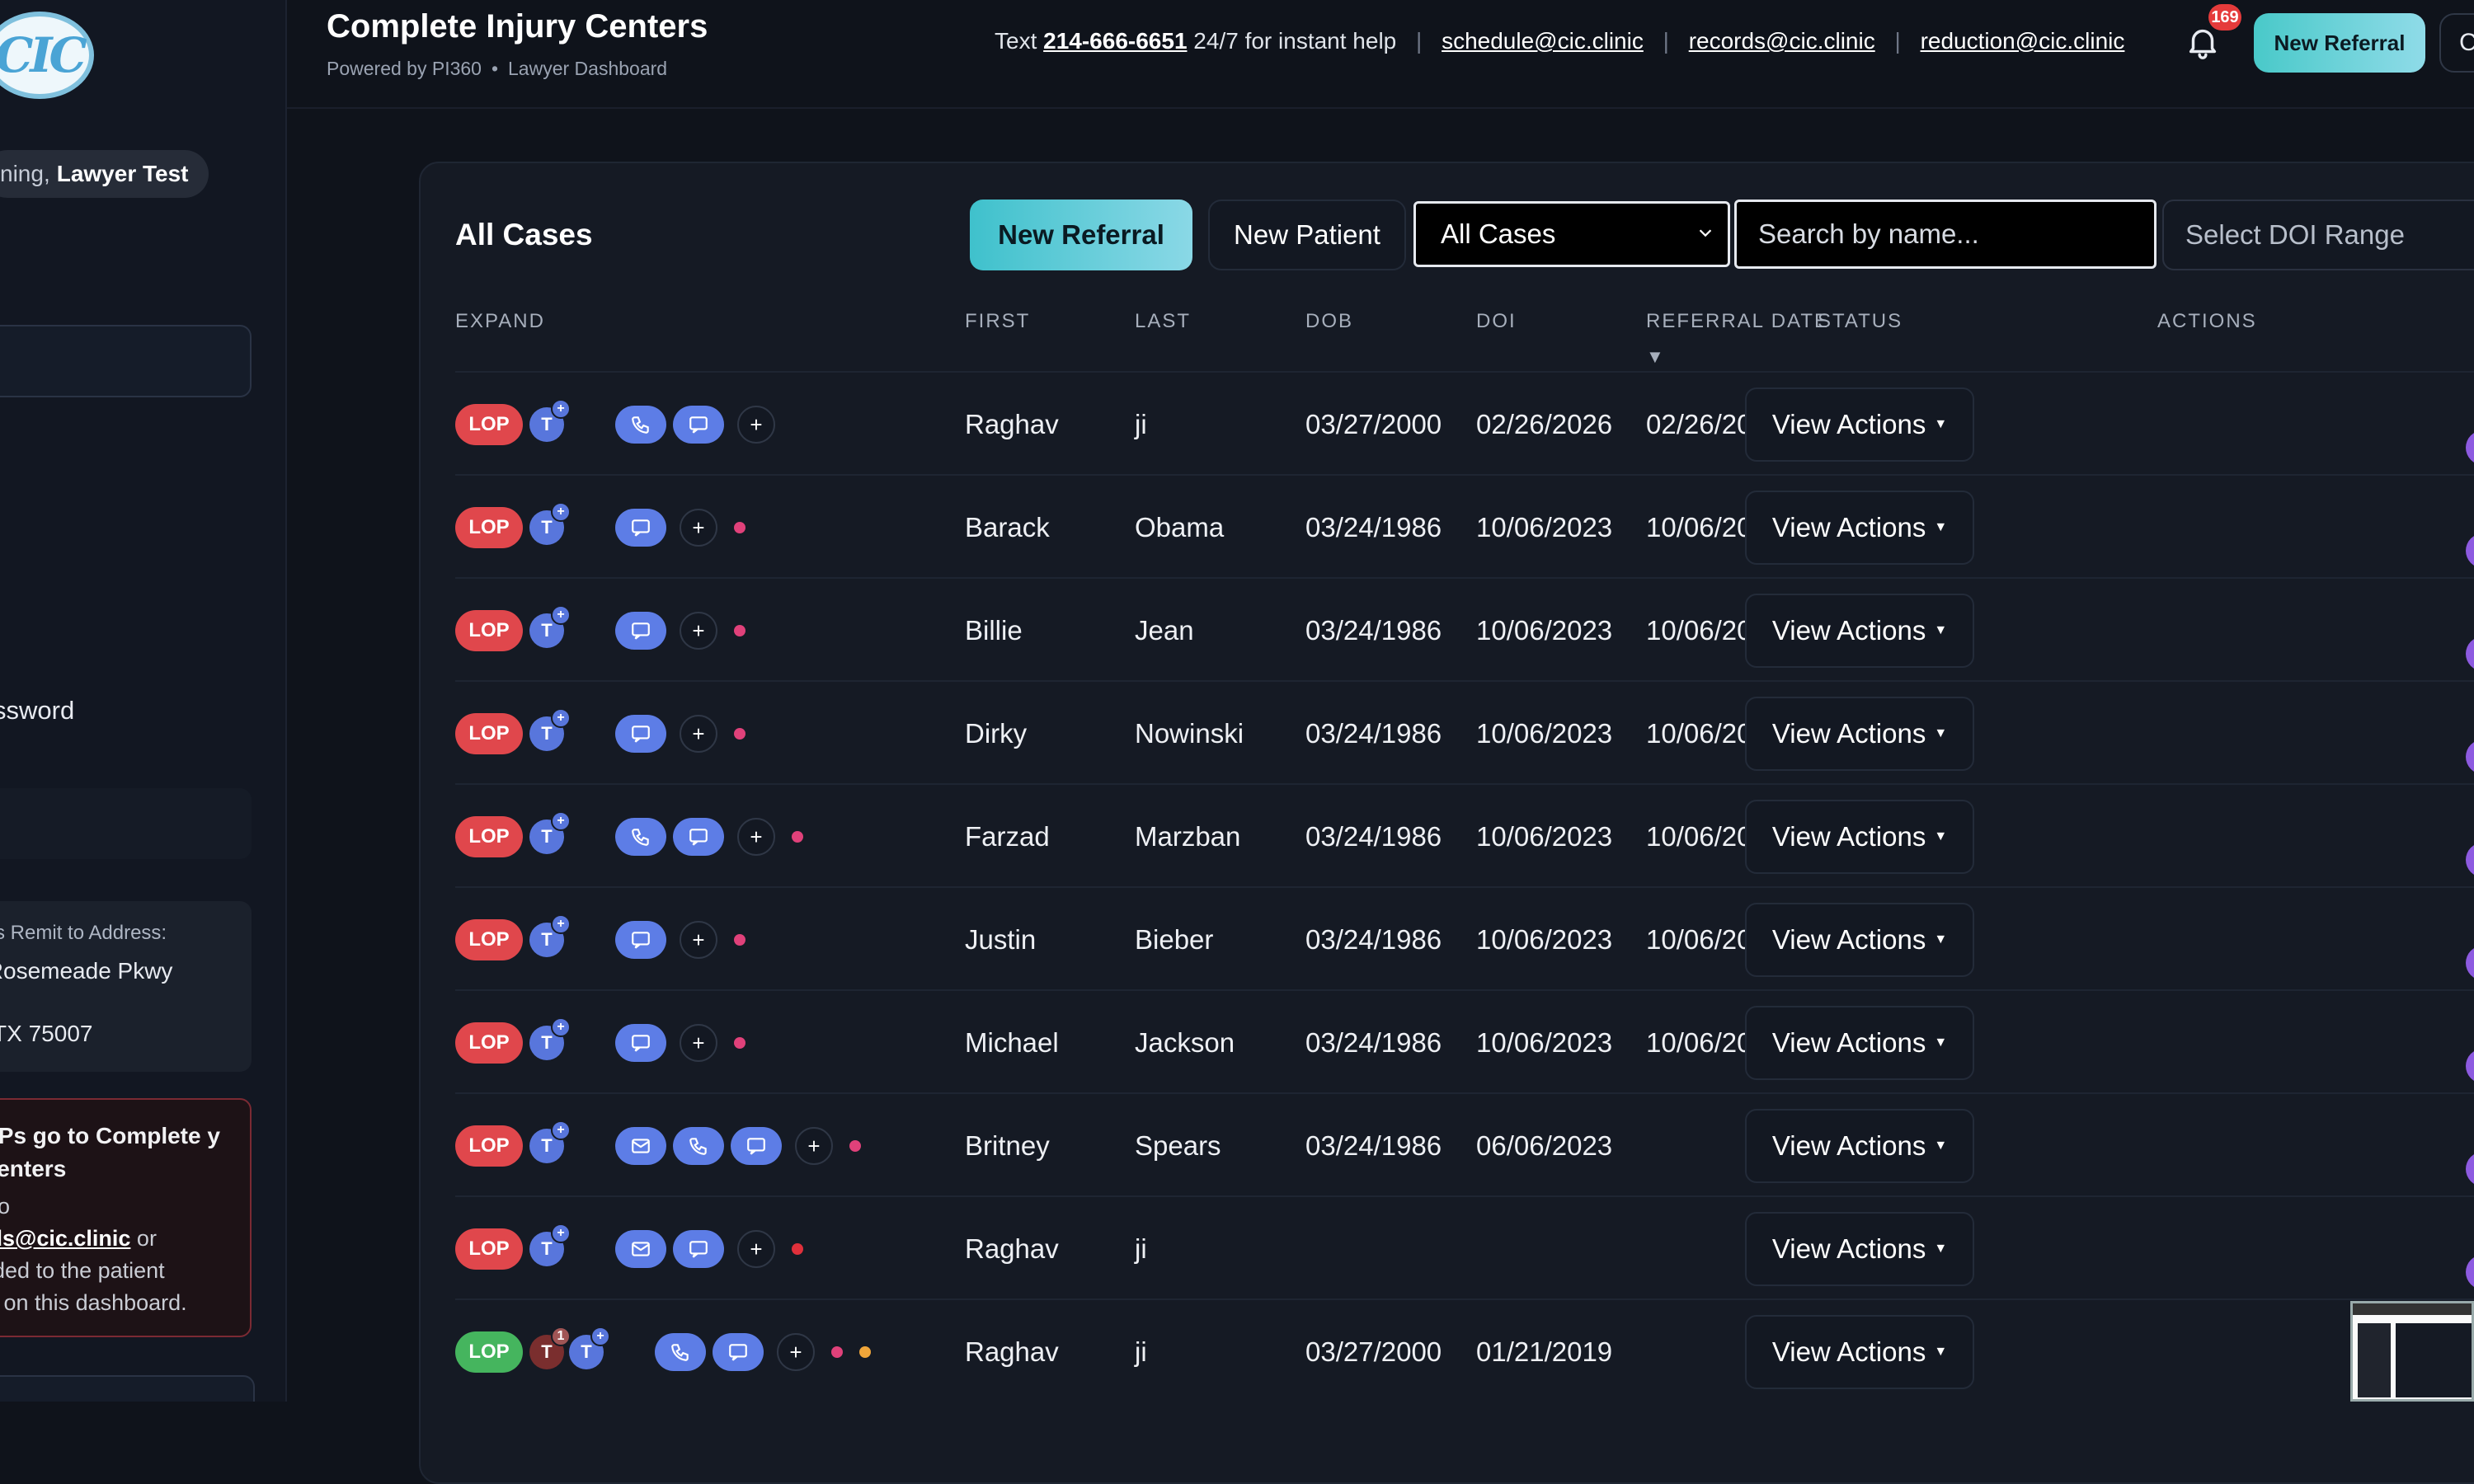 The width and height of the screenshot is (2474, 1484). I want to click on col-last: LAST, so click(1163, 321).